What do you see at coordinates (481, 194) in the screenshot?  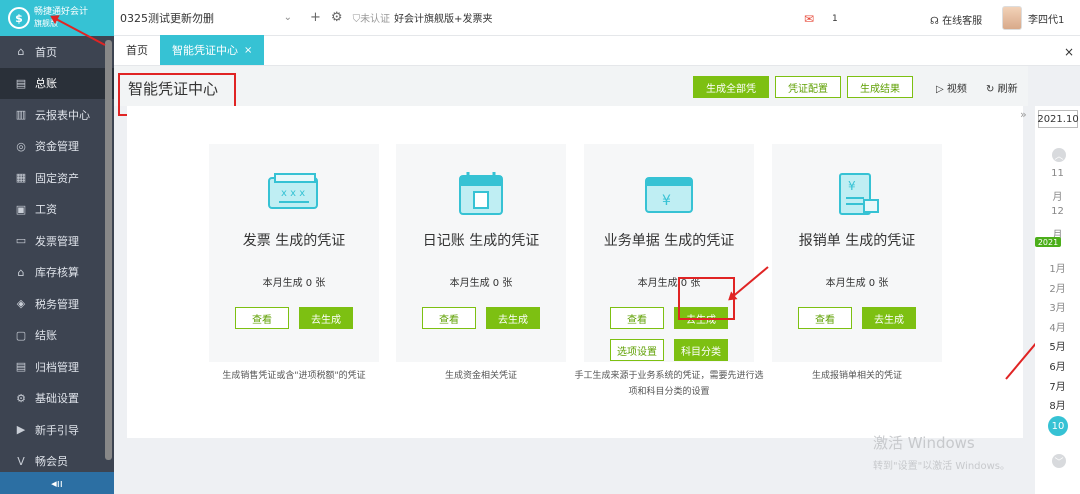 I see `calendar-icon` at bounding box center [481, 194].